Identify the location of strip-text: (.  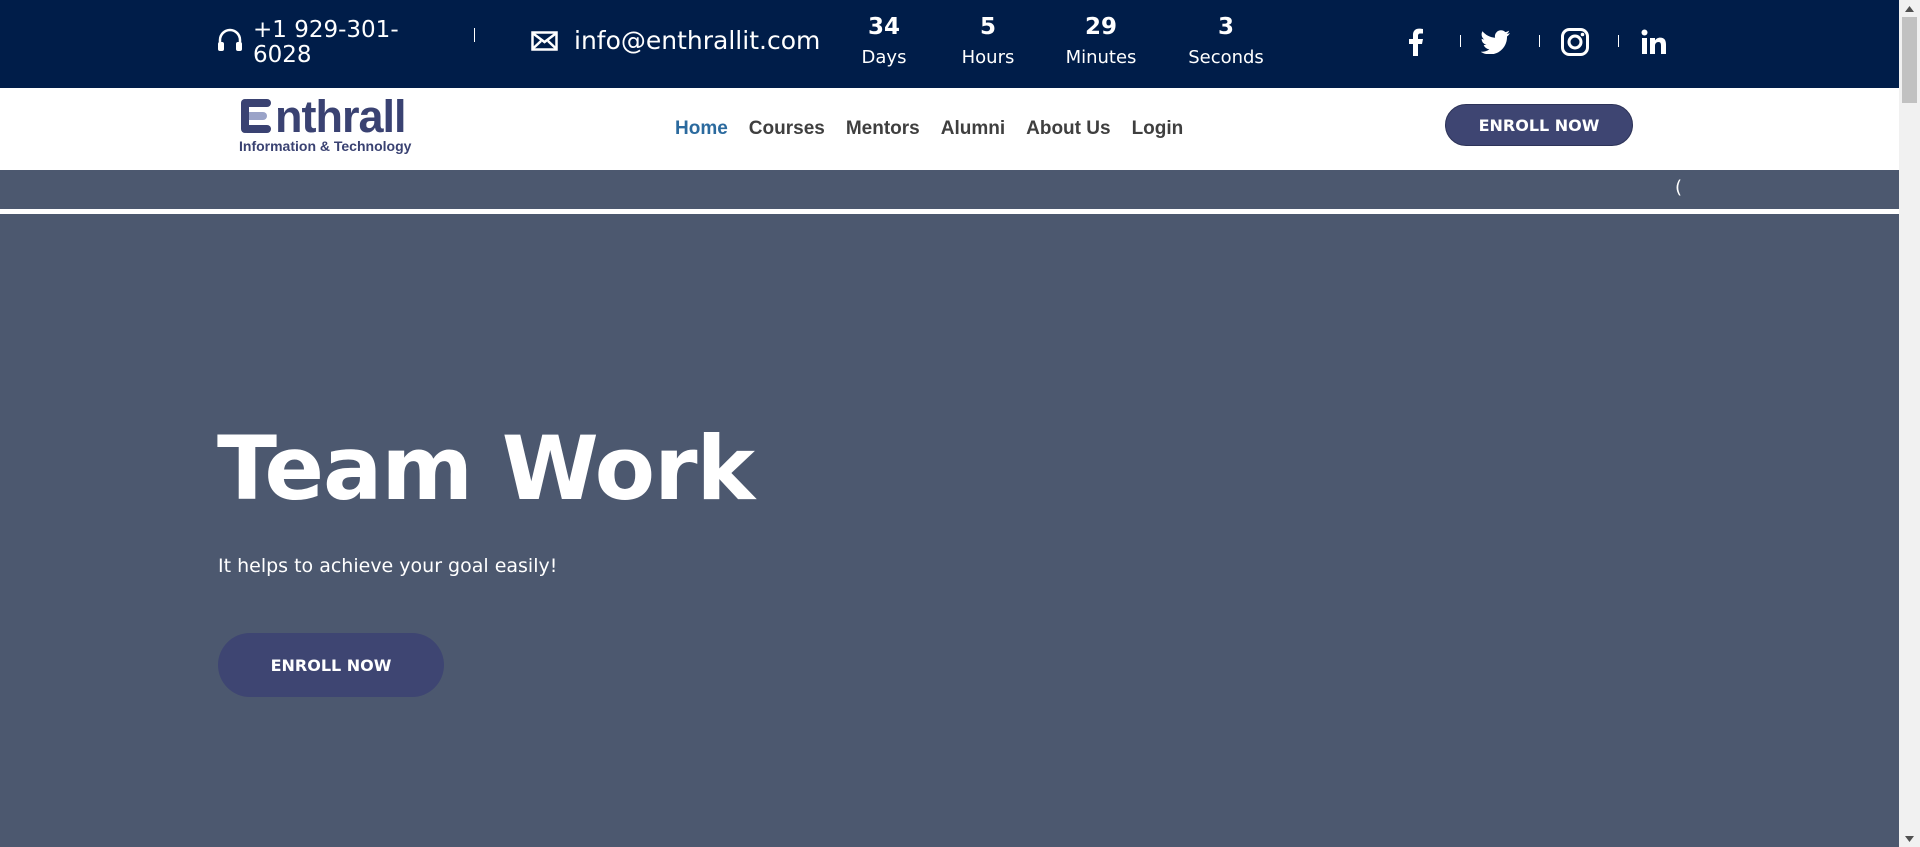
(1679, 187).